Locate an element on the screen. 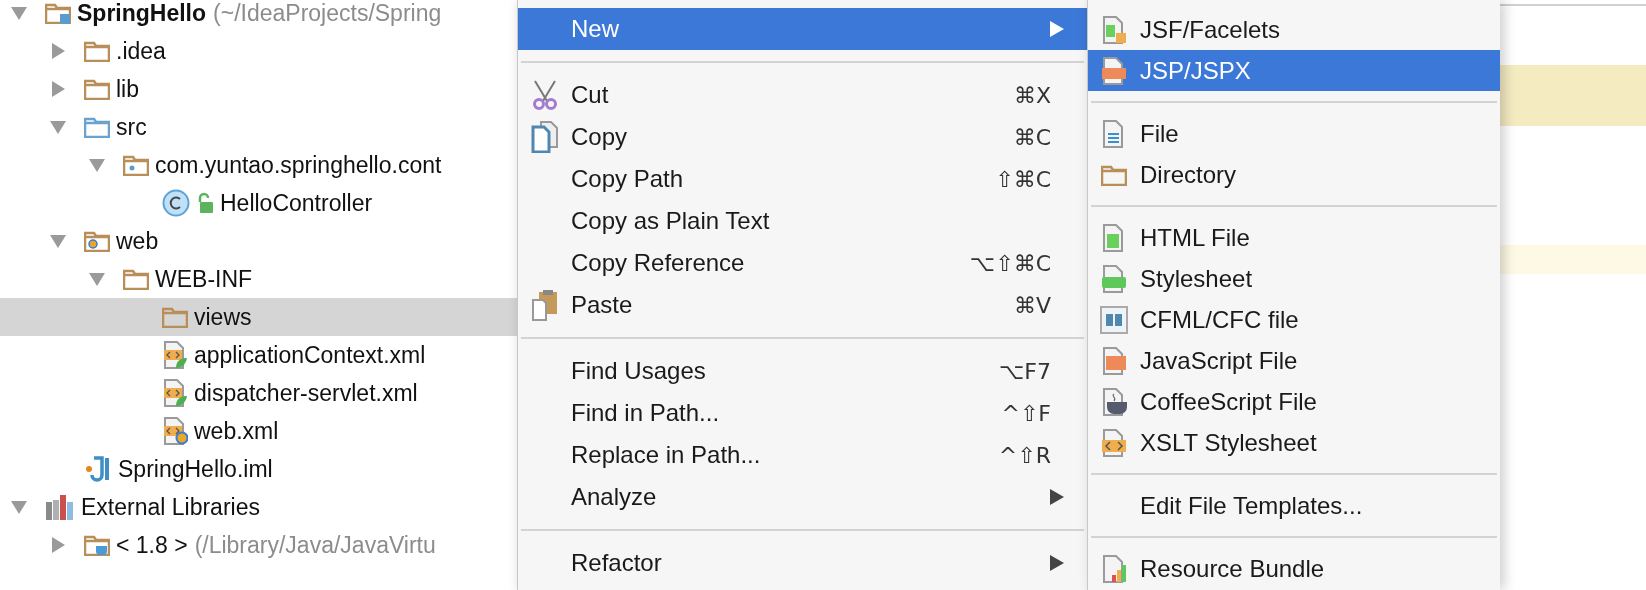 This screenshot has height=590, width=1646. menu-item: CoffeeScript File is located at coordinates (1294, 401).